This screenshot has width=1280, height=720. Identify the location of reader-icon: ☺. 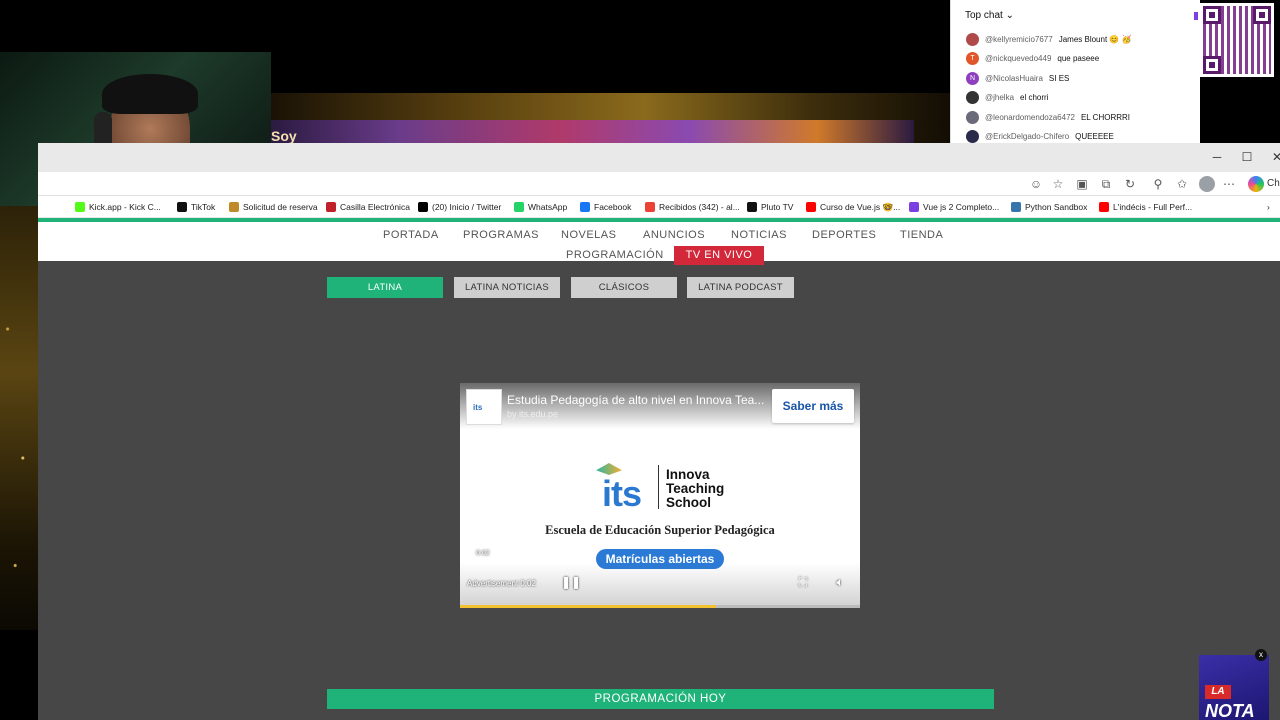
(1036, 184).